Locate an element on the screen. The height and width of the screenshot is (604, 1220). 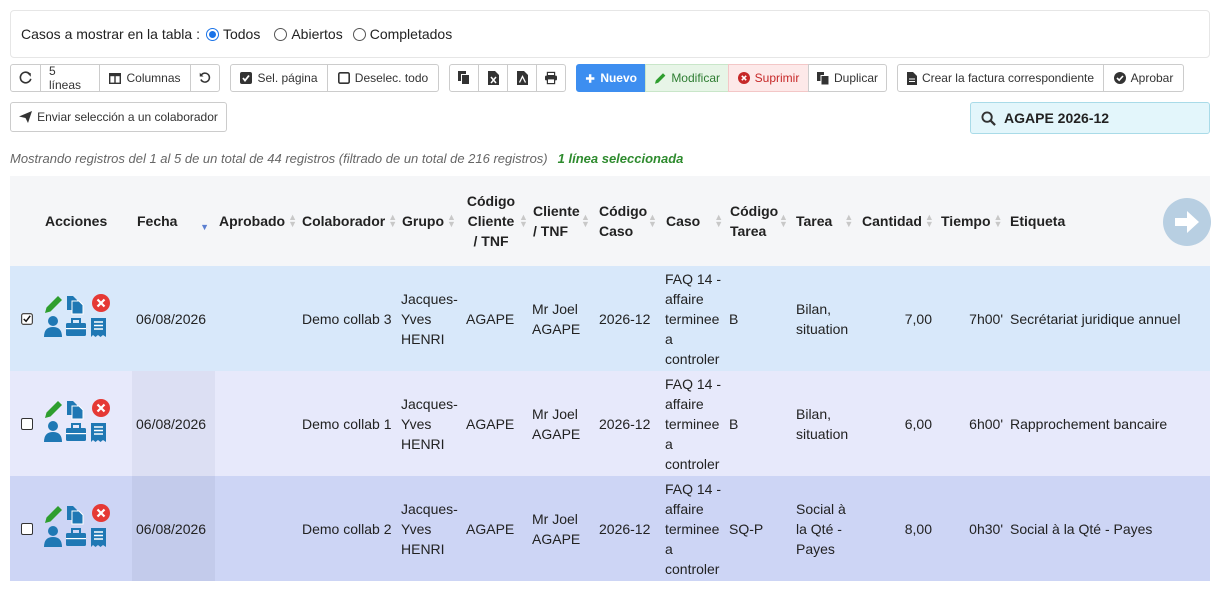
col-tiempo: Tiempo ▲ ▼ is located at coordinates (972, 221).